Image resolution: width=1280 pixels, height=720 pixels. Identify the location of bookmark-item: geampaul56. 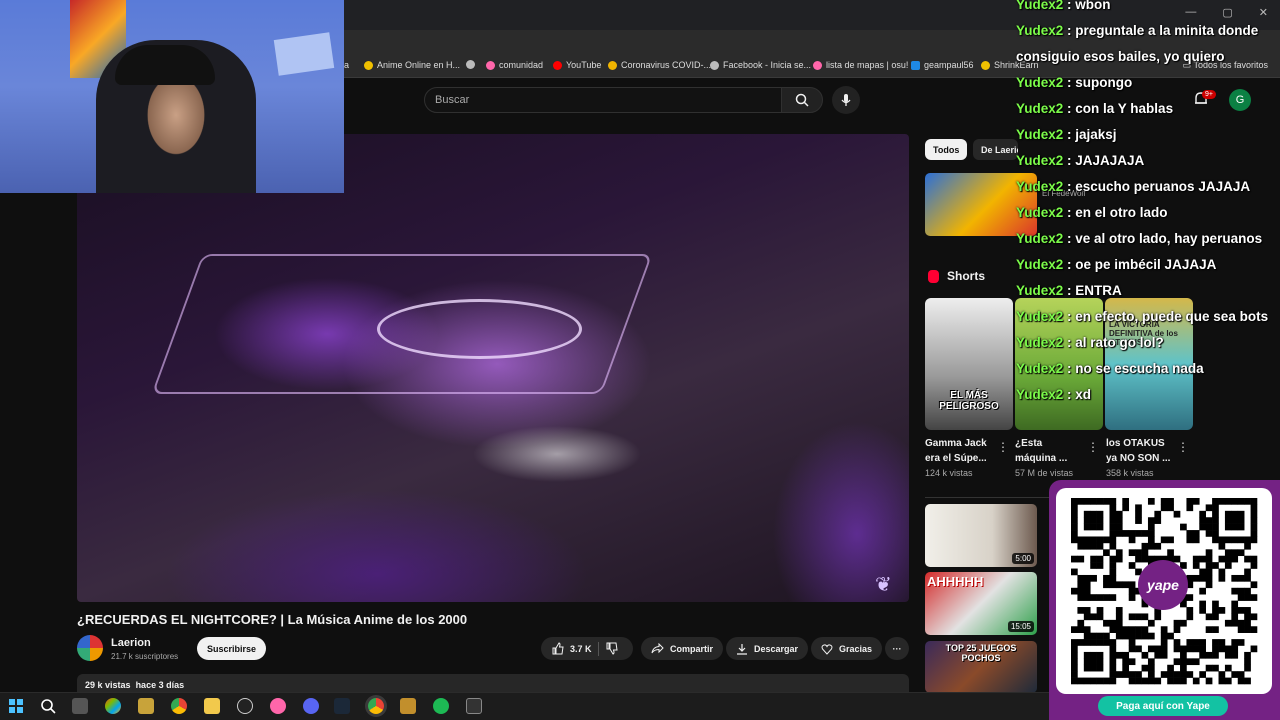
(942, 65).